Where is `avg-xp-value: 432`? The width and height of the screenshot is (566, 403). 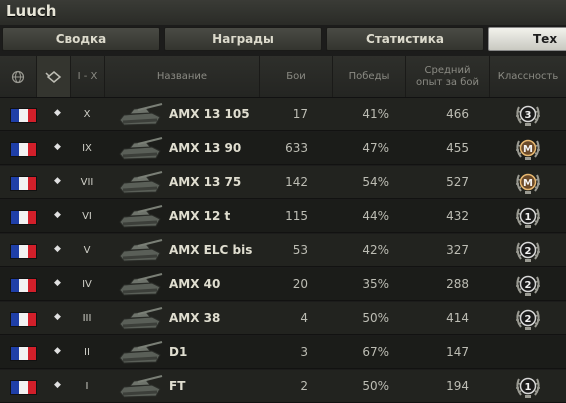
avg-xp-value: 432 is located at coordinates (457, 216).